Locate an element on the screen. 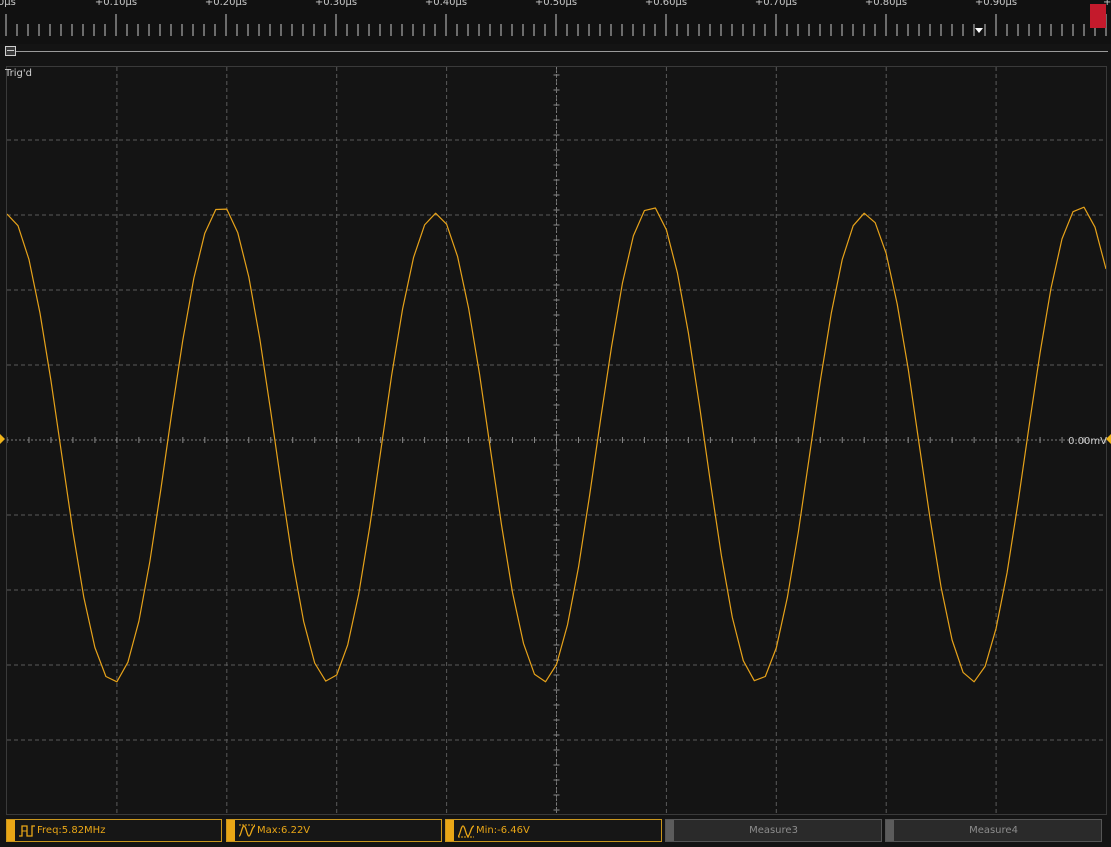 The image size is (1111, 847). measure-freq: Freq:5.82MHz is located at coordinates (114, 830).